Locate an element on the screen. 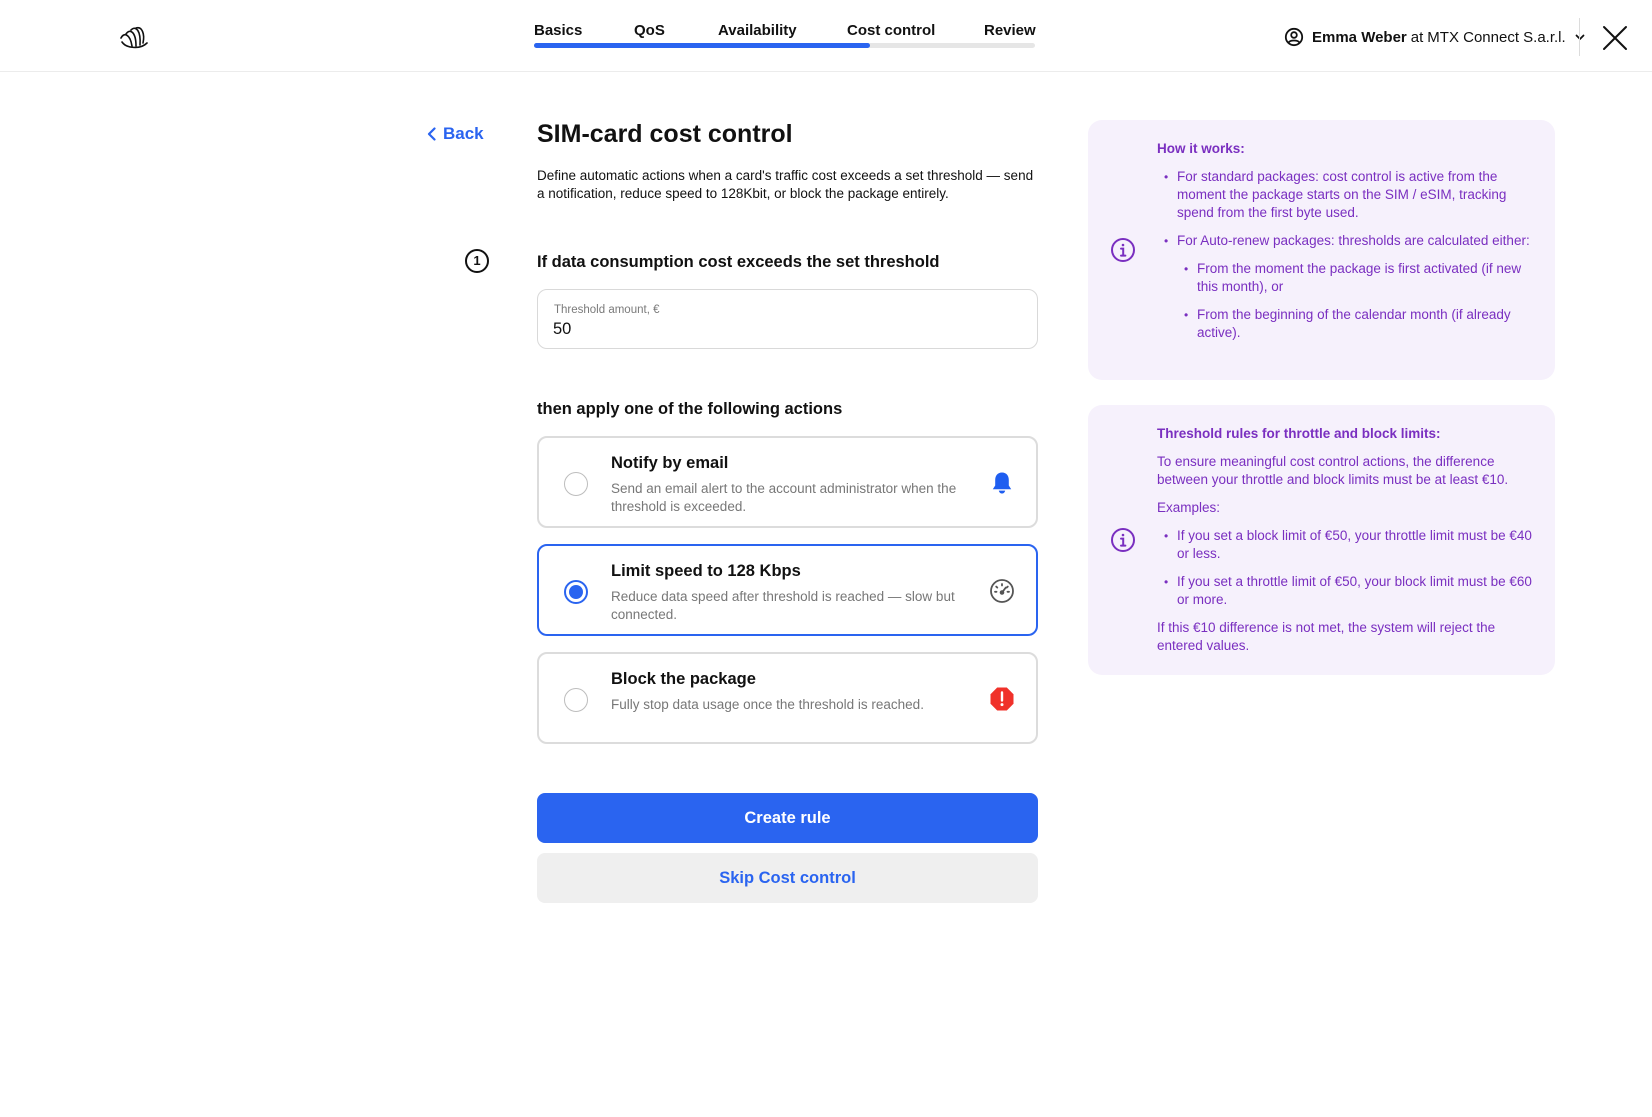 The width and height of the screenshot is (1652, 1117). actions-section-title: then apply one of the following actions is located at coordinates (690, 409).